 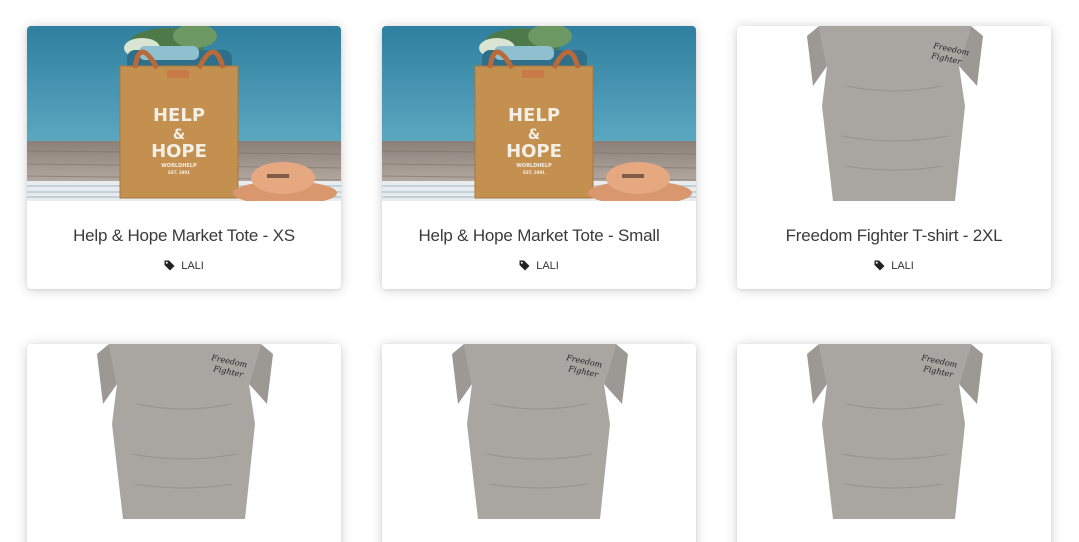 What do you see at coordinates (539, 236) in the screenshot?
I see `product-title: Help & Hope Market Tote - Small` at bounding box center [539, 236].